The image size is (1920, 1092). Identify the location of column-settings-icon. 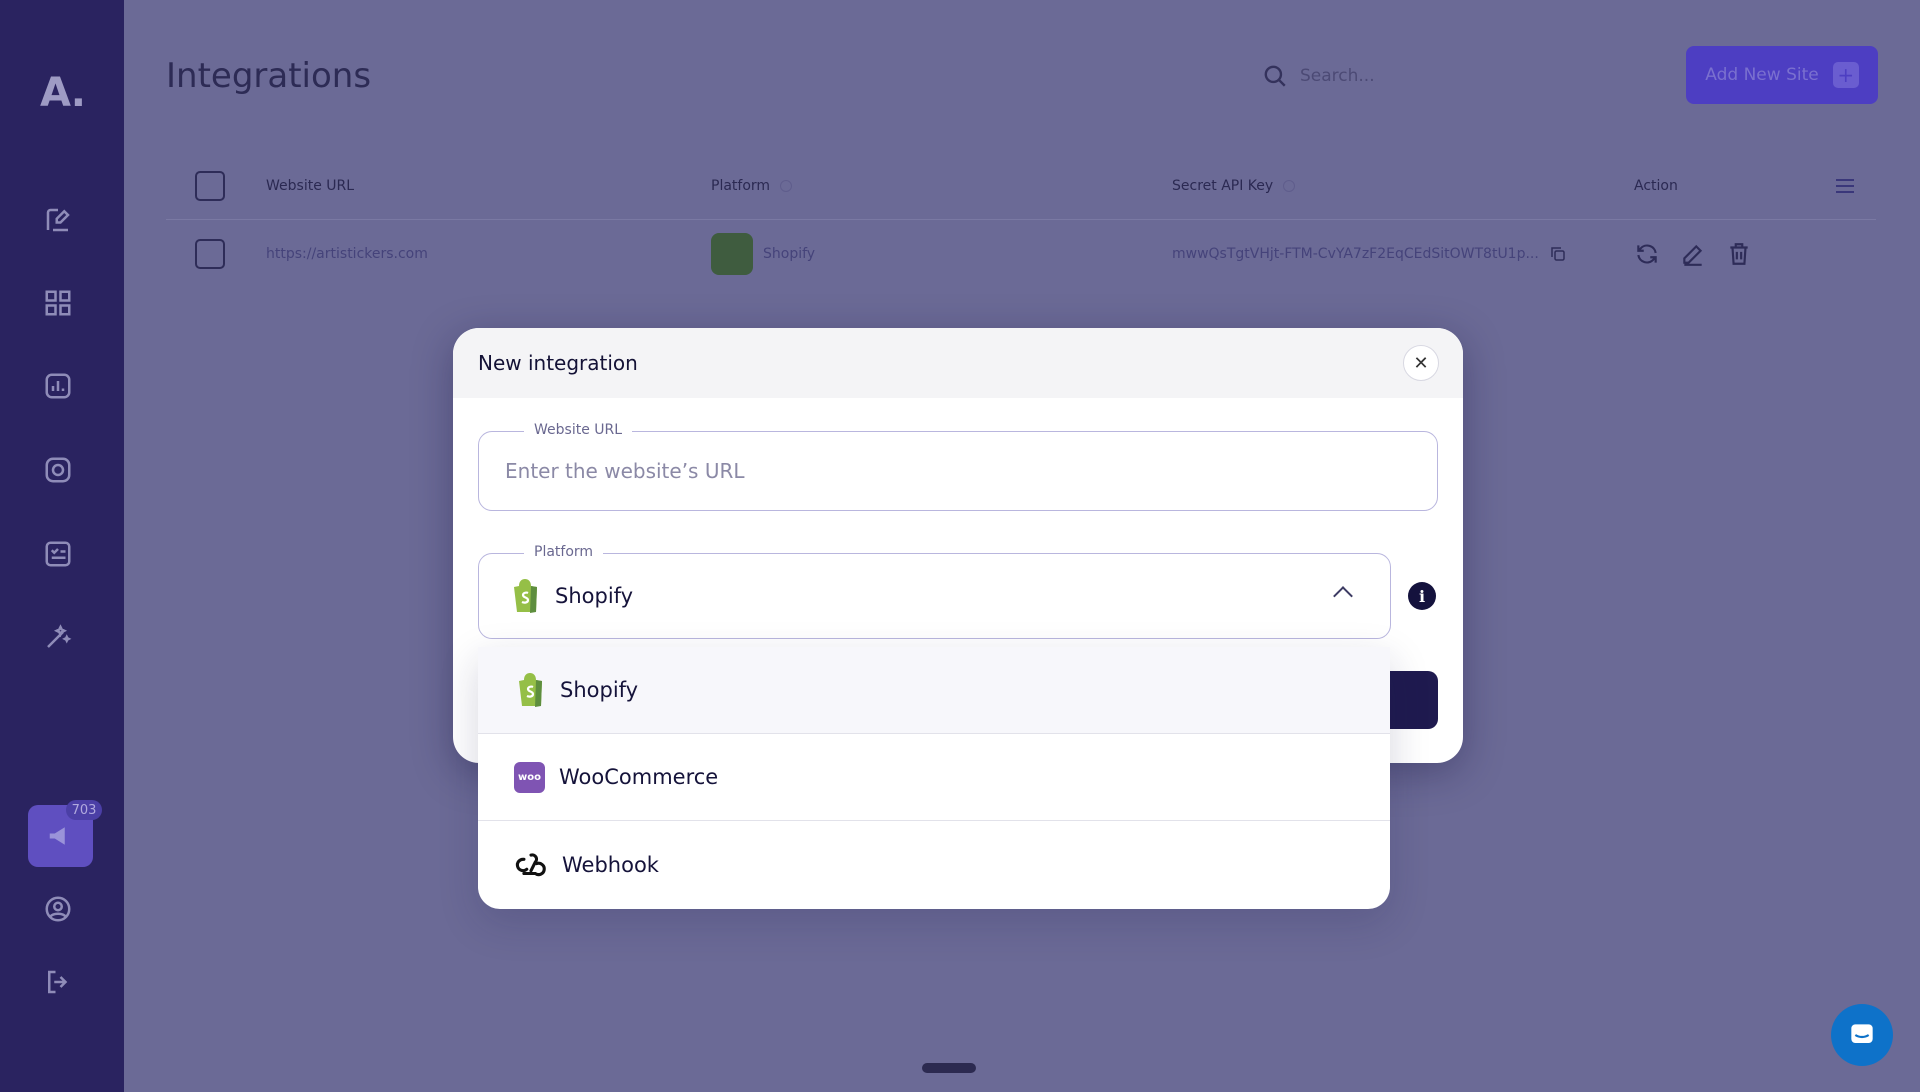
(1845, 185).